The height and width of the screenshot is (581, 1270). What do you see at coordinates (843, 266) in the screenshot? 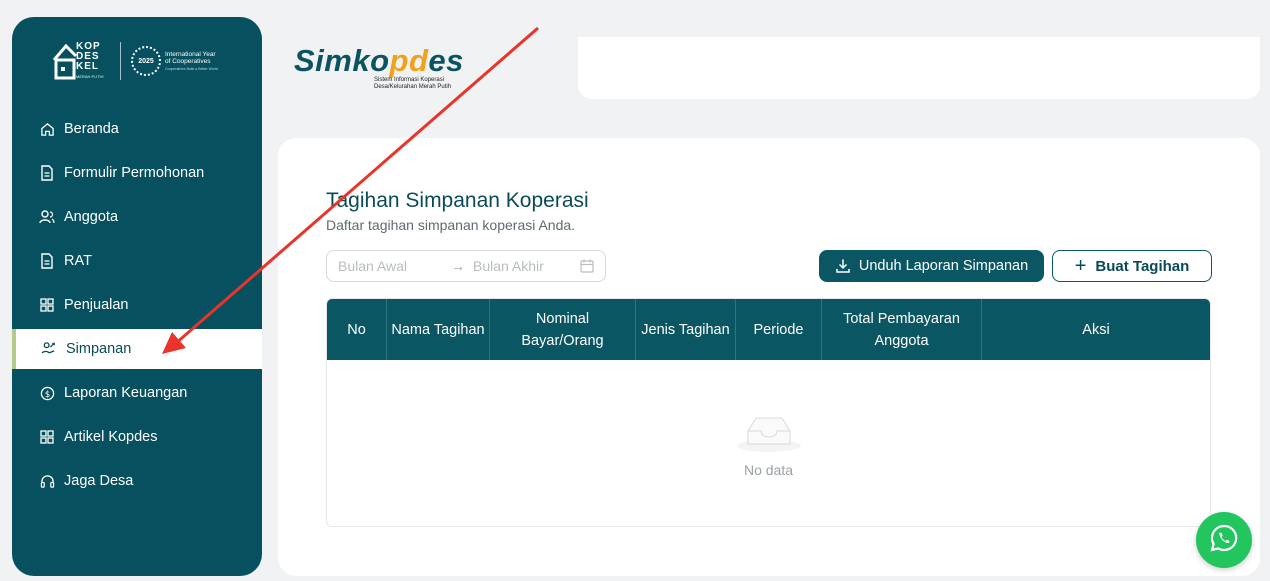
I see `download-icon` at bounding box center [843, 266].